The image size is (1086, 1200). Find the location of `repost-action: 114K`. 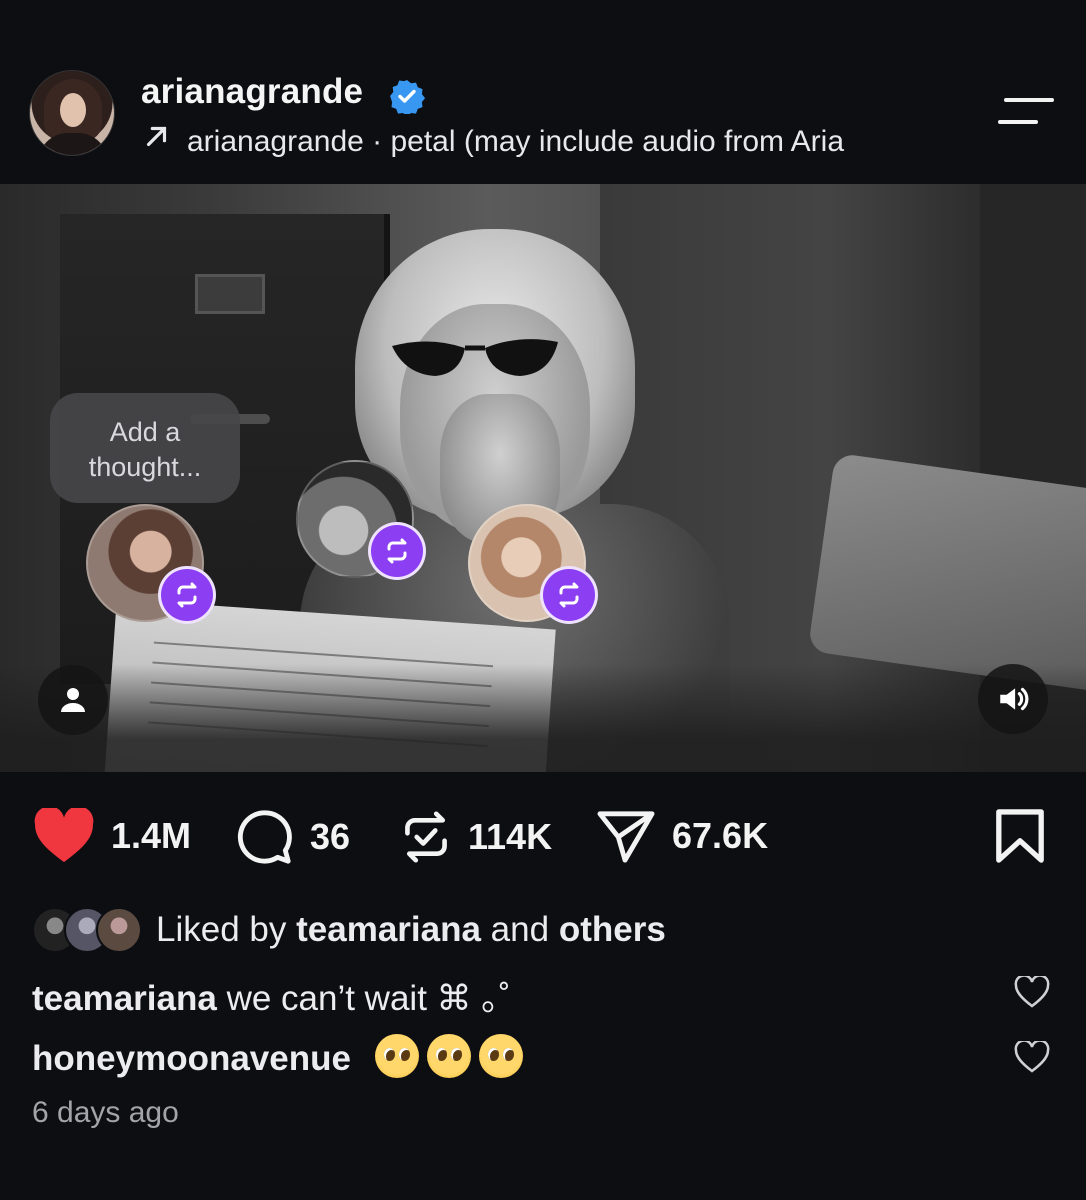

repost-action: 114K is located at coordinates (476, 837).